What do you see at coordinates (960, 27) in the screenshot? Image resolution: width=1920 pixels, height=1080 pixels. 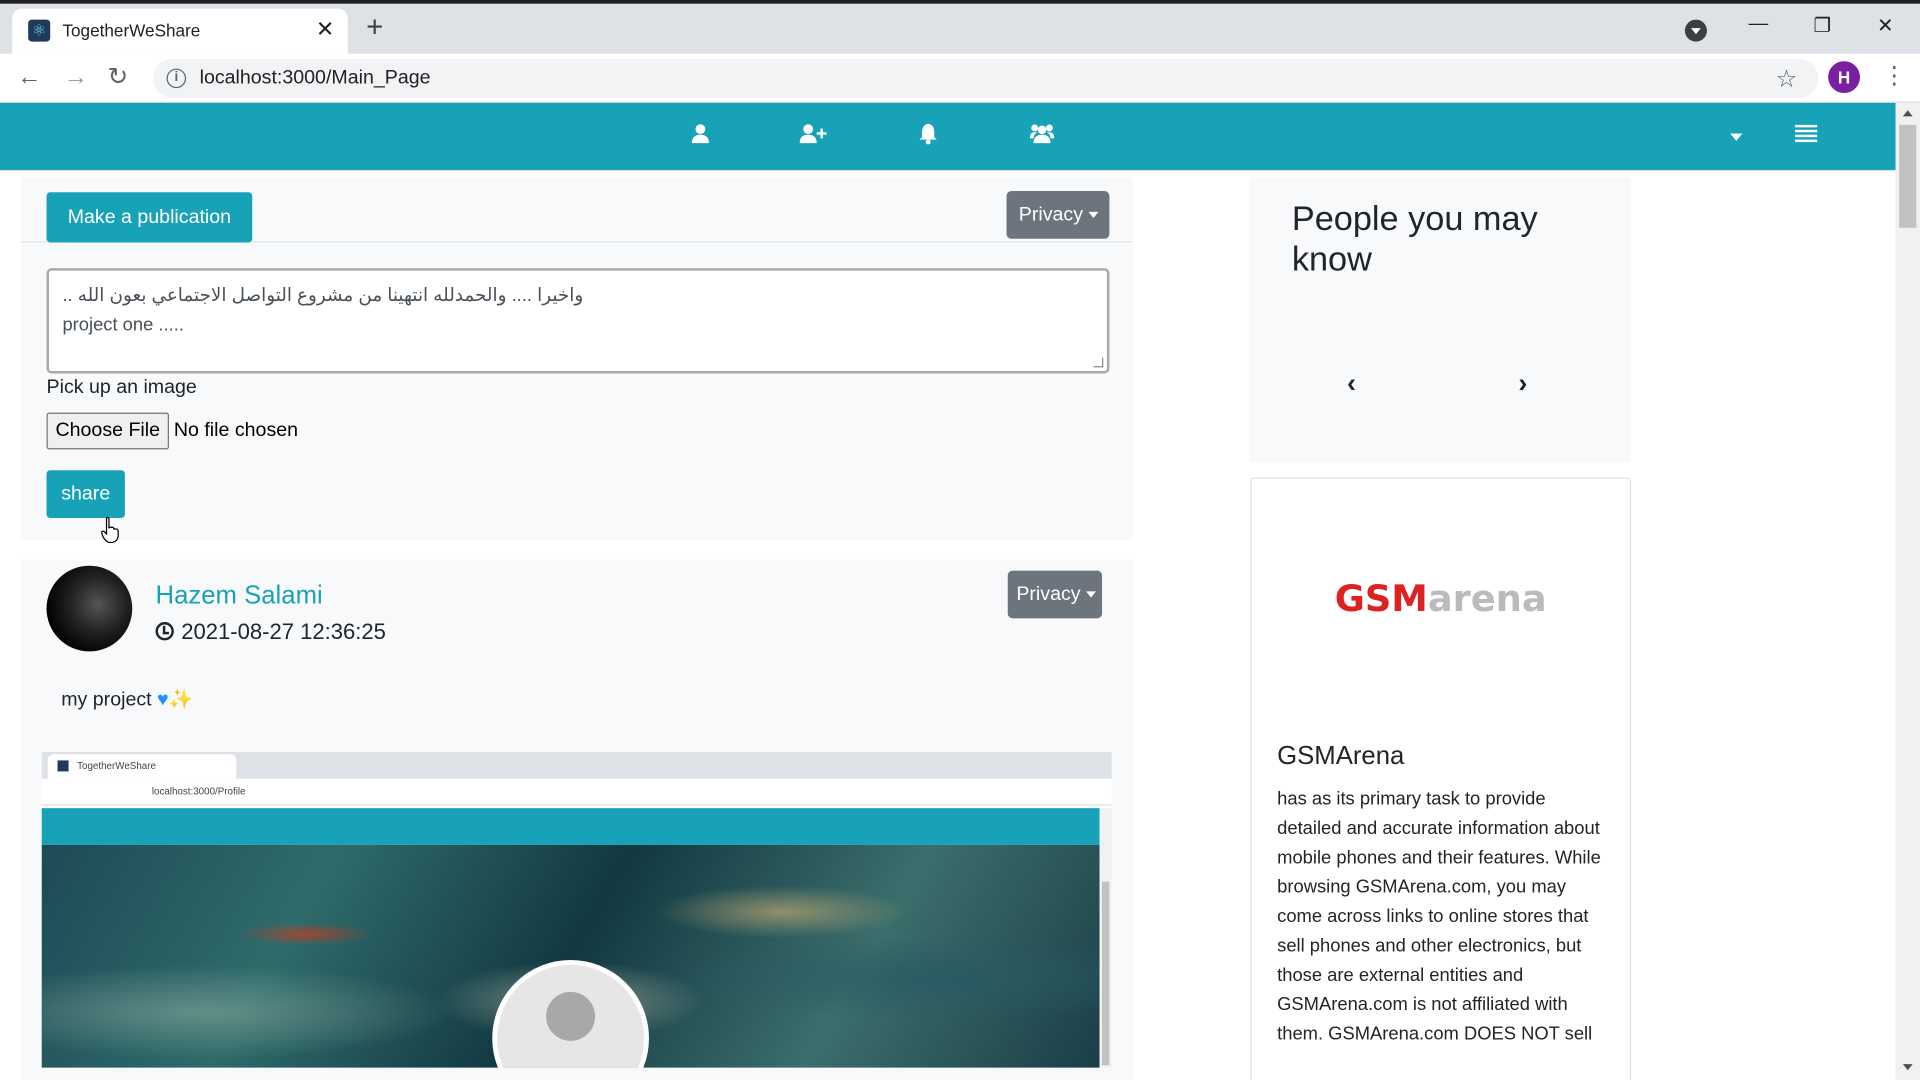 I see `browser-tab-strip: ⚛ TogetherWeShare ✕ + — ❐ ✕` at bounding box center [960, 27].